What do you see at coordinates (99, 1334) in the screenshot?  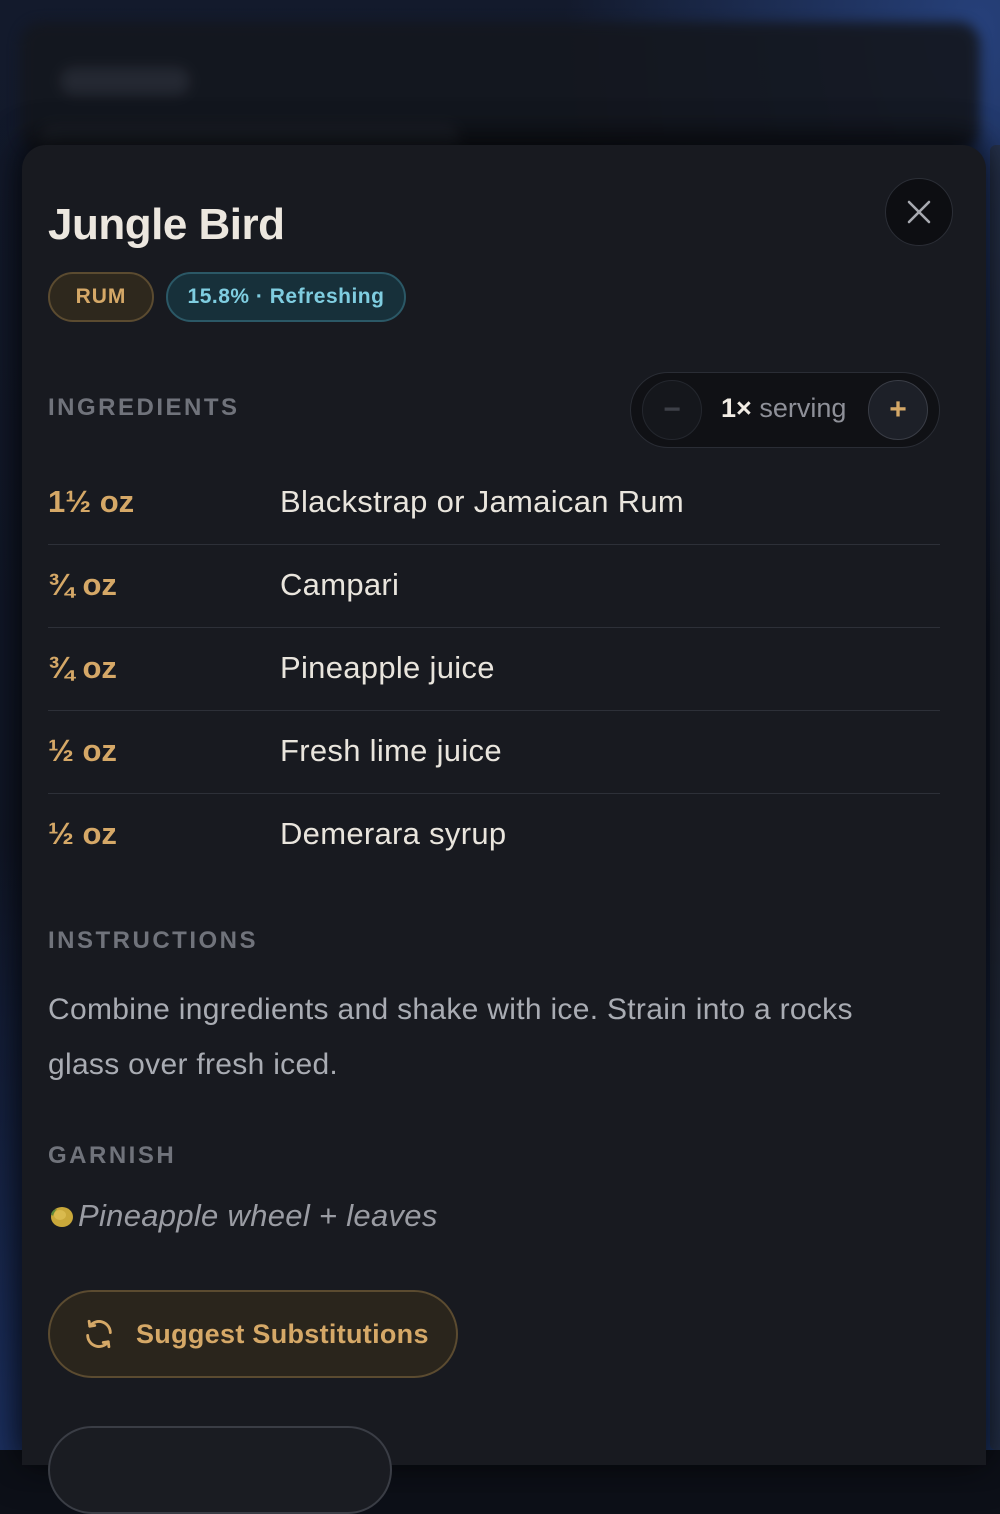 I see `refresh-icon` at bounding box center [99, 1334].